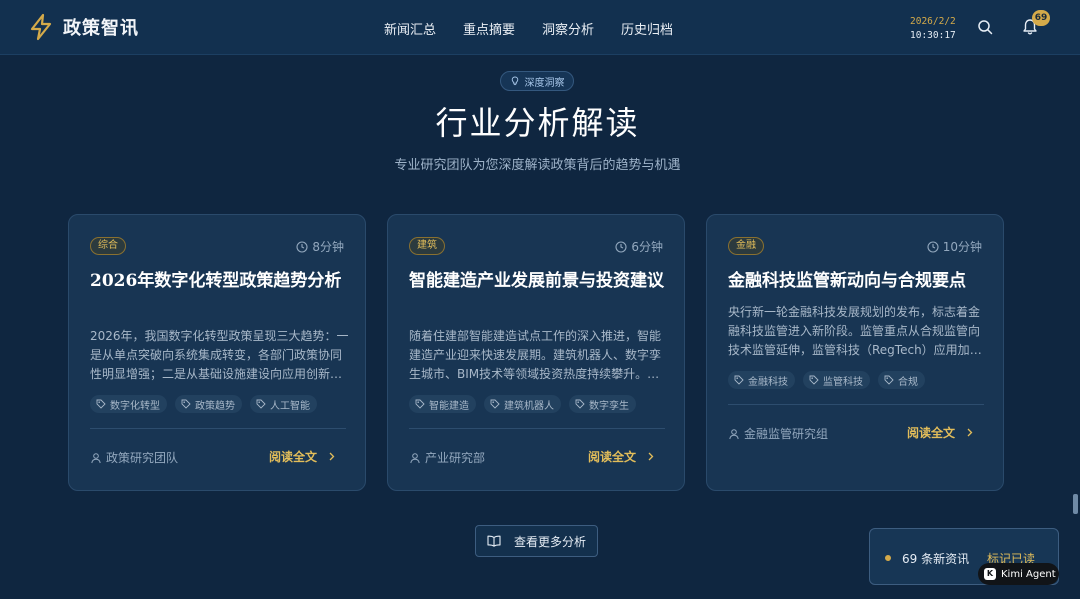 The height and width of the screenshot is (599, 1080). I want to click on category-tag: 建筑, so click(427, 246).